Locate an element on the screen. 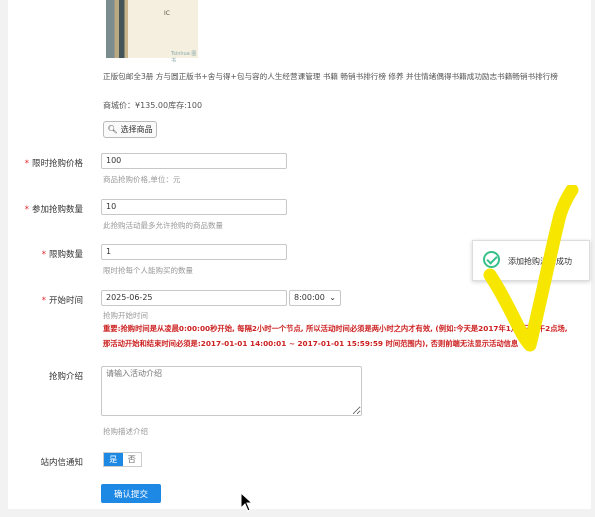 Image resolution: width=595 pixels, height=517 pixels. intro-label: 抢购介绍 is located at coordinates (65, 377).